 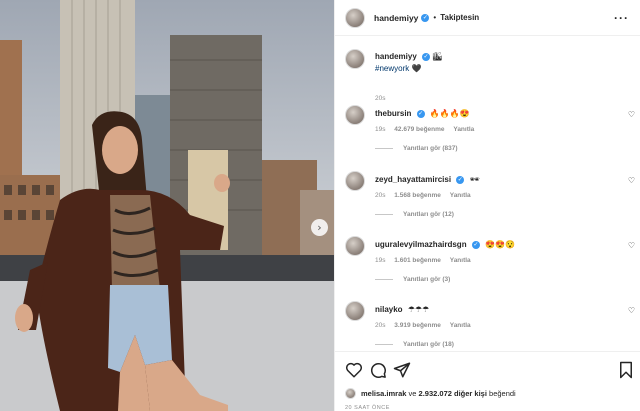 I want to click on comment-likes: 1.568 beğenme, so click(x=417, y=195).